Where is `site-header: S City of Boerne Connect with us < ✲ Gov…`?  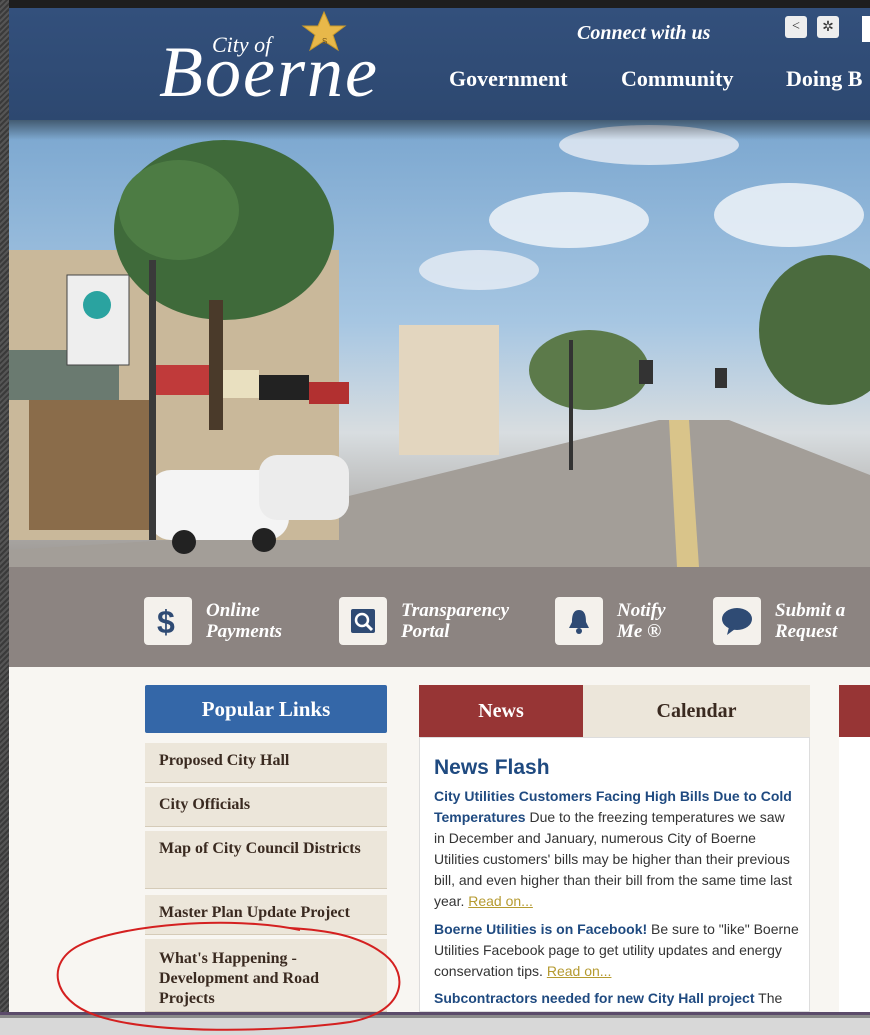 site-header: S City of Boerne Connect with us < ✲ Gov… is located at coordinates (439, 64).